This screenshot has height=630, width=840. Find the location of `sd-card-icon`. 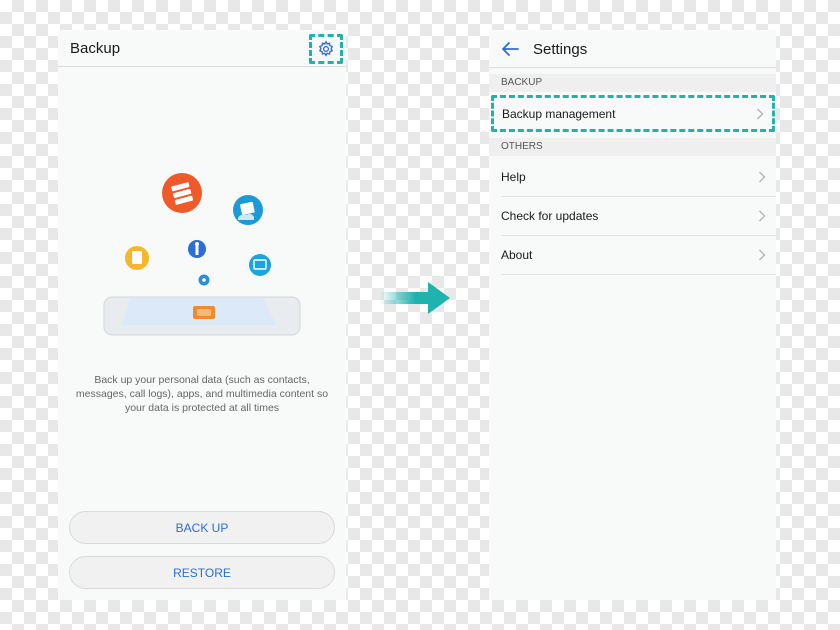

sd-card-icon is located at coordinates (137, 258).